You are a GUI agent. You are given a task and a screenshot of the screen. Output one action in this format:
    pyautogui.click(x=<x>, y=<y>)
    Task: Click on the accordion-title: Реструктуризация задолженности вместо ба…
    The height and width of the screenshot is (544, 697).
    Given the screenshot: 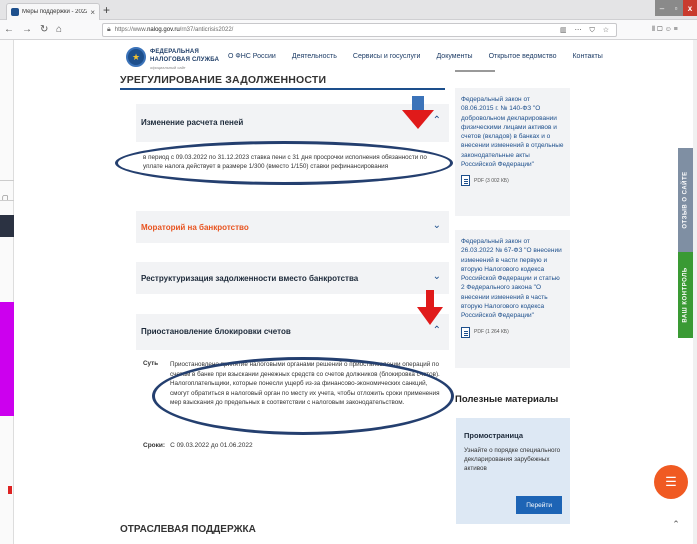 What is the action you would take?
    pyautogui.click(x=249, y=278)
    